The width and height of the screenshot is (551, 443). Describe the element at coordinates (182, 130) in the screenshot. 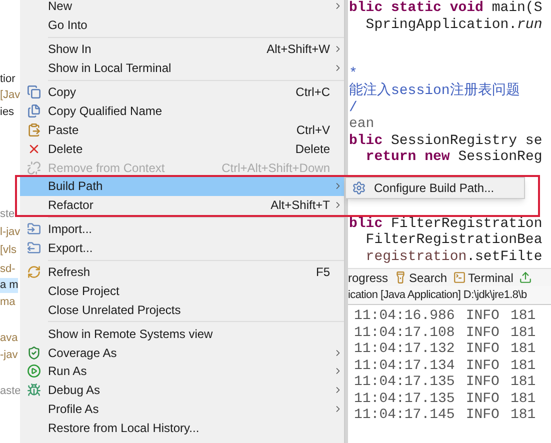

I see `menu-item: Paste Ctrl+V` at that location.